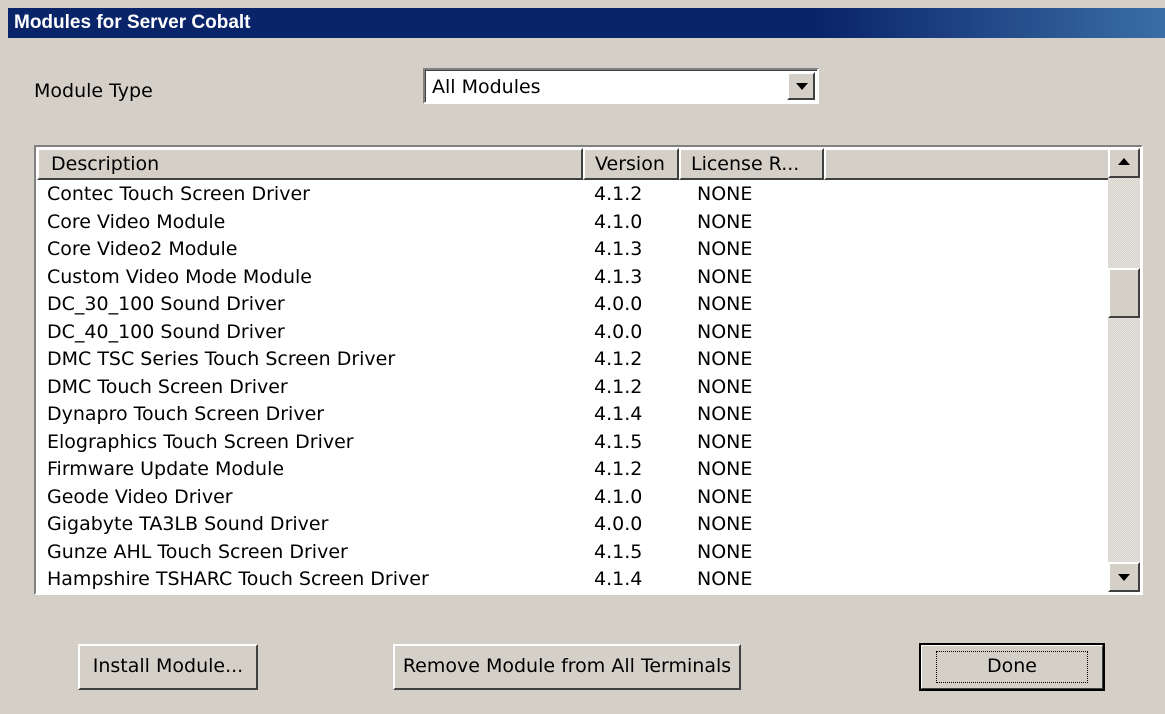 Image resolution: width=1165 pixels, height=714 pixels. I want to click on cell-description: Custom Video Mode Module, so click(179, 276).